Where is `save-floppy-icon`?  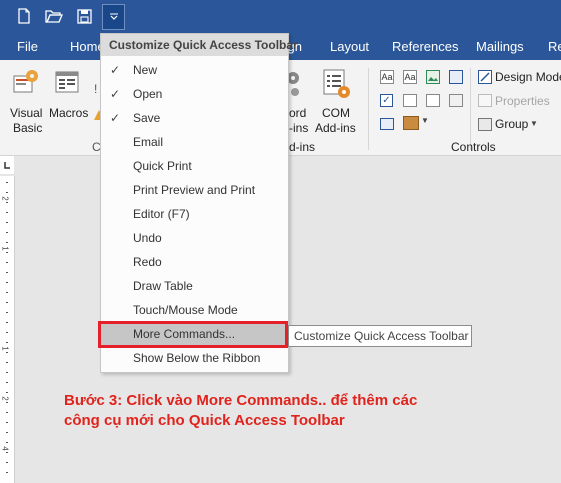 save-floppy-icon is located at coordinates (84, 16).